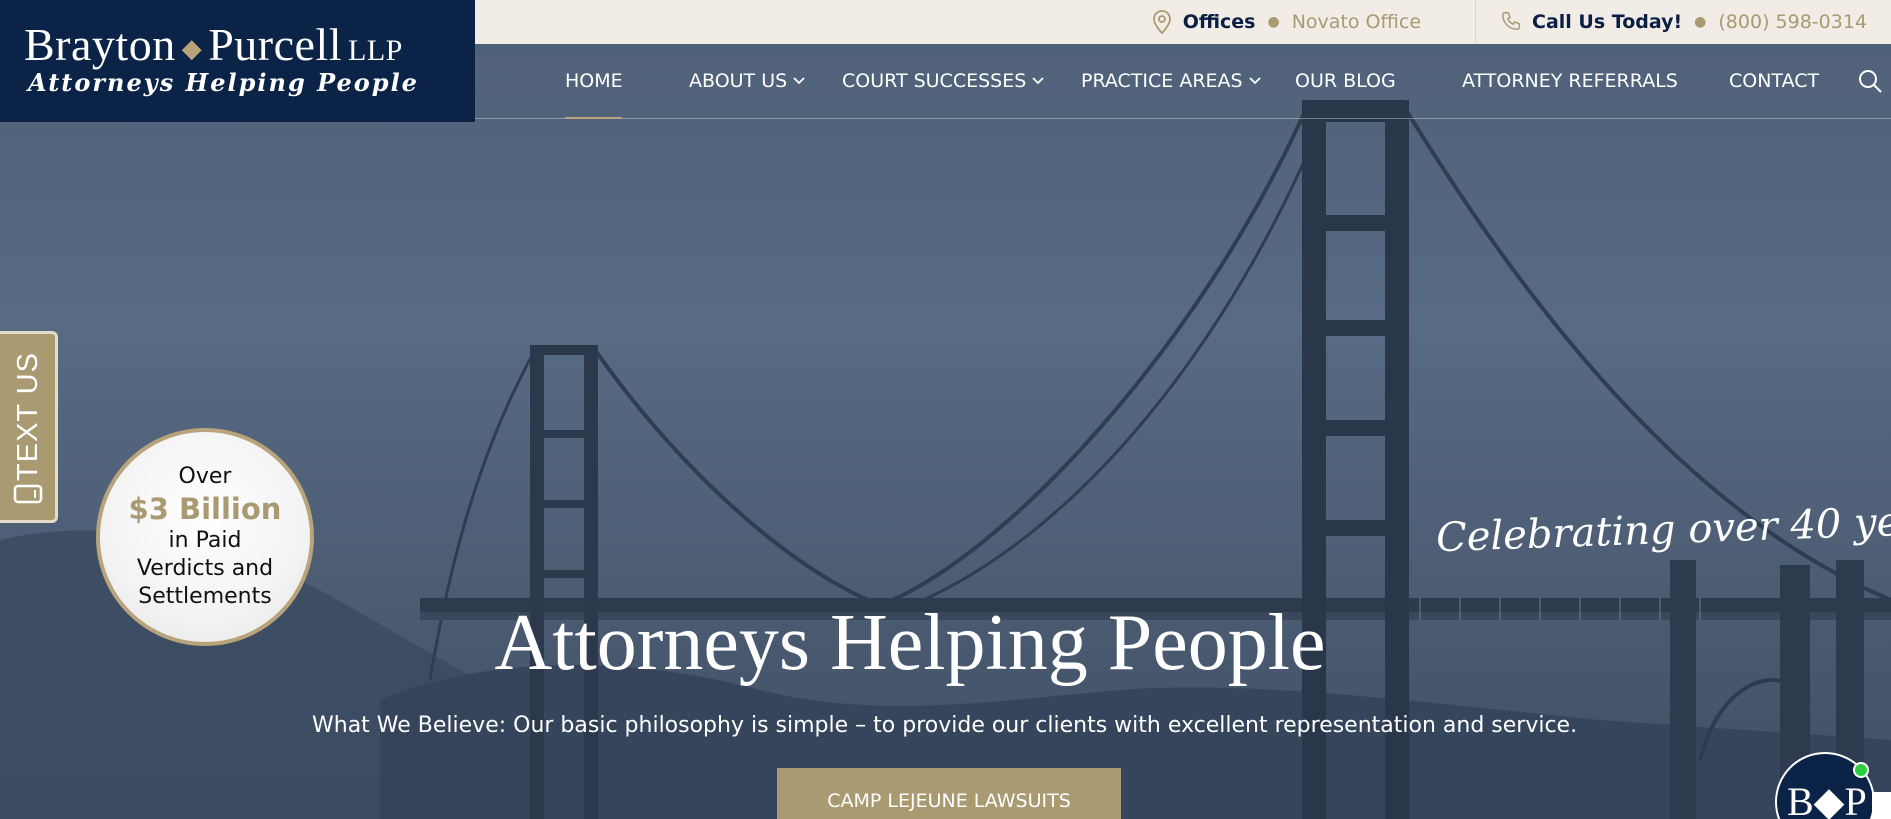 The width and height of the screenshot is (1891, 819). What do you see at coordinates (949, 793) in the screenshot?
I see `camp-lejeune-button: CAMP LEJEUNE LAWSUITS` at bounding box center [949, 793].